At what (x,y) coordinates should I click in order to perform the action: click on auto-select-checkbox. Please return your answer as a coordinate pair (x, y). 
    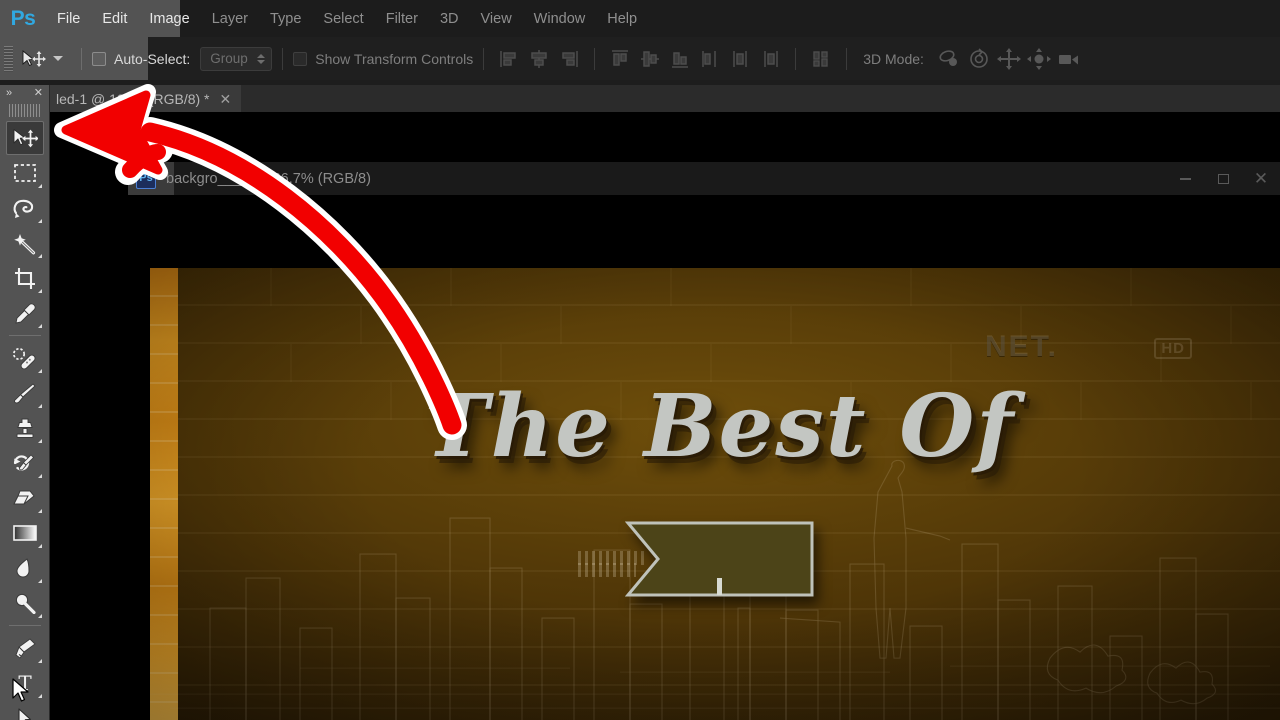
    Looking at the image, I should click on (99, 58).